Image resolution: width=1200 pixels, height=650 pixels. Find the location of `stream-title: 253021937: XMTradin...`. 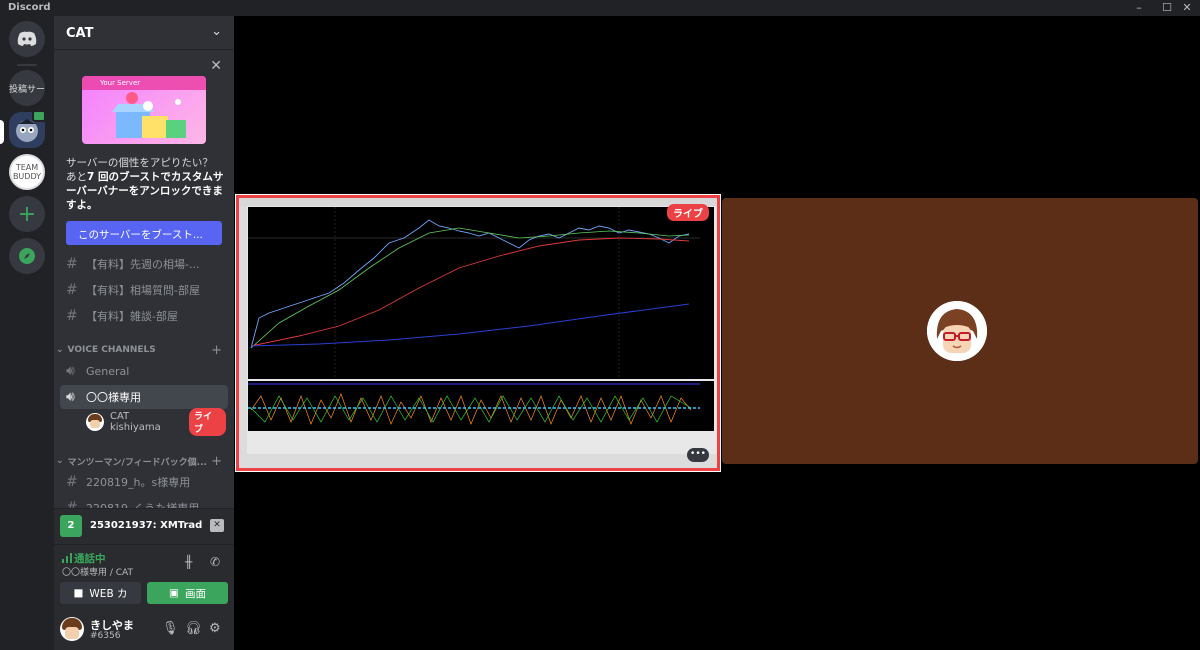

stream-title: 253021937: XMTradin... is located at coordinates (146, 525).